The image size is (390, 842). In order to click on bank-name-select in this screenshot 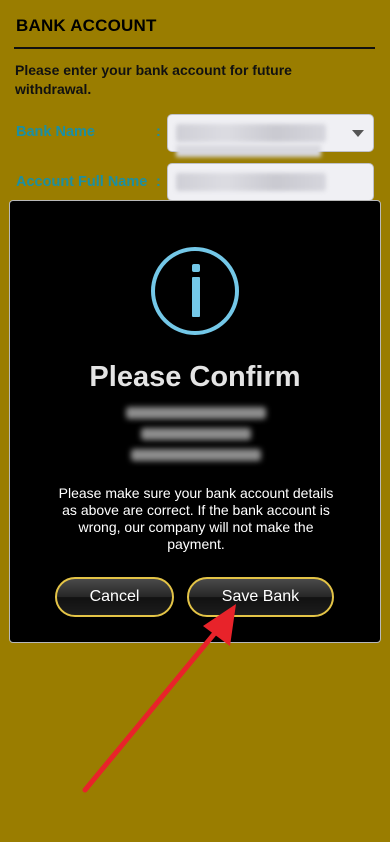, I will do `click(270, 135)`.